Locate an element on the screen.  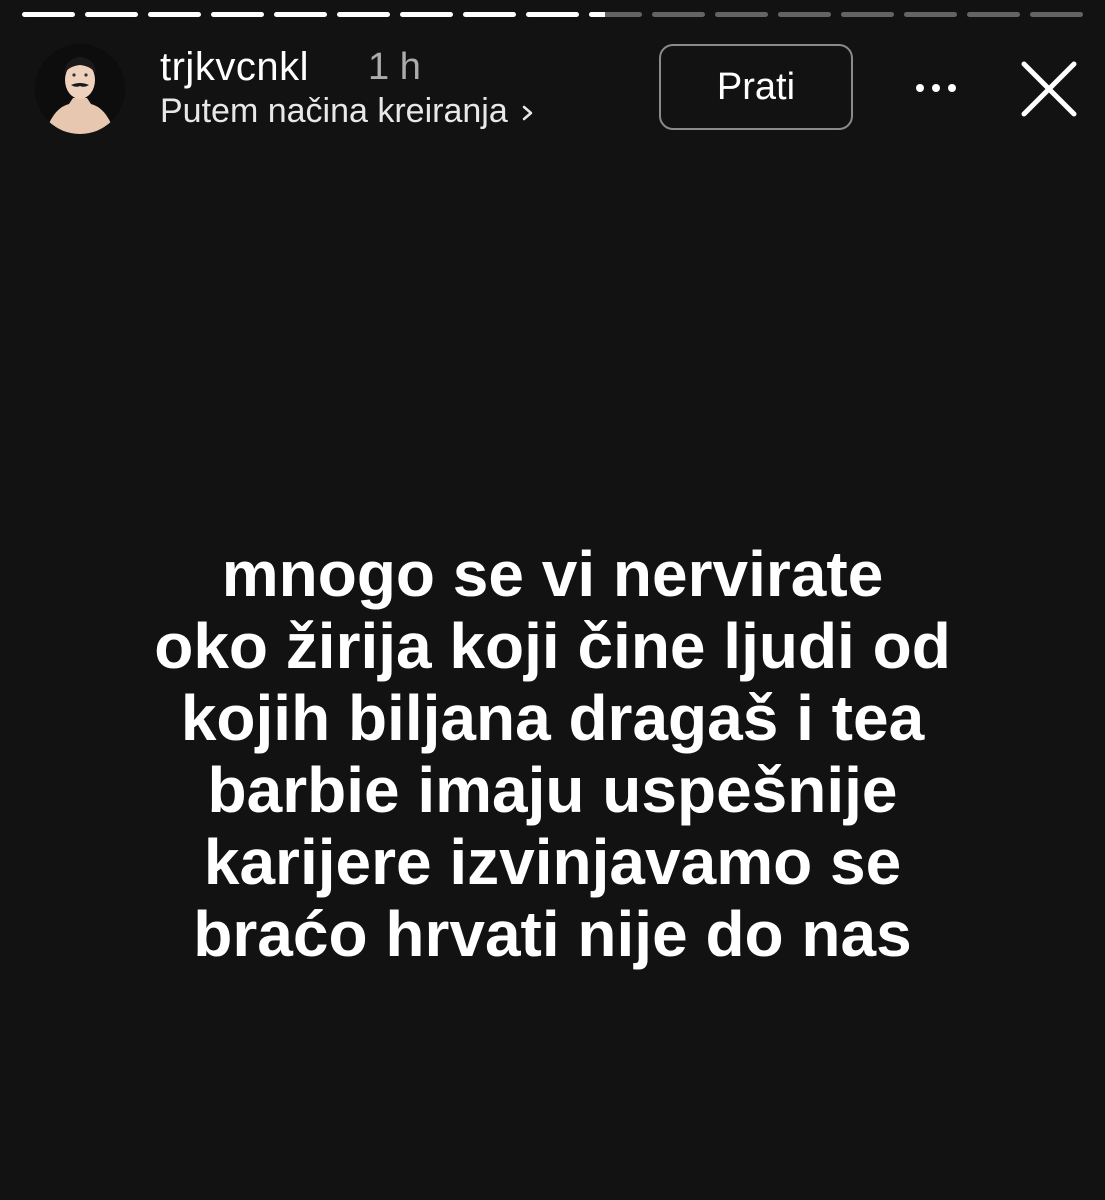
story-text-line: karijere izvinjavamo se is located at coordinates (552, 862).